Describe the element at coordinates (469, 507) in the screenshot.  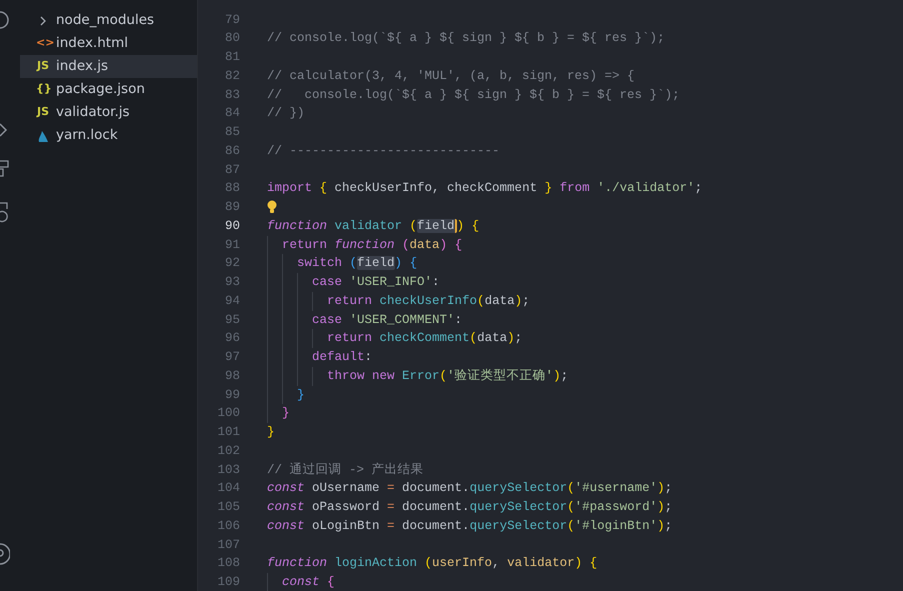
I see `code-line: const oPassword = document.querySelector('#password');` at that location.